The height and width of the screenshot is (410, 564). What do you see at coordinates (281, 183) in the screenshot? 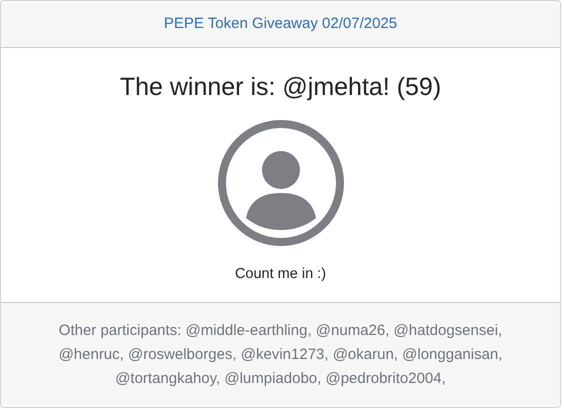
I see `avatar-icon` at bounding box center [281, 183].